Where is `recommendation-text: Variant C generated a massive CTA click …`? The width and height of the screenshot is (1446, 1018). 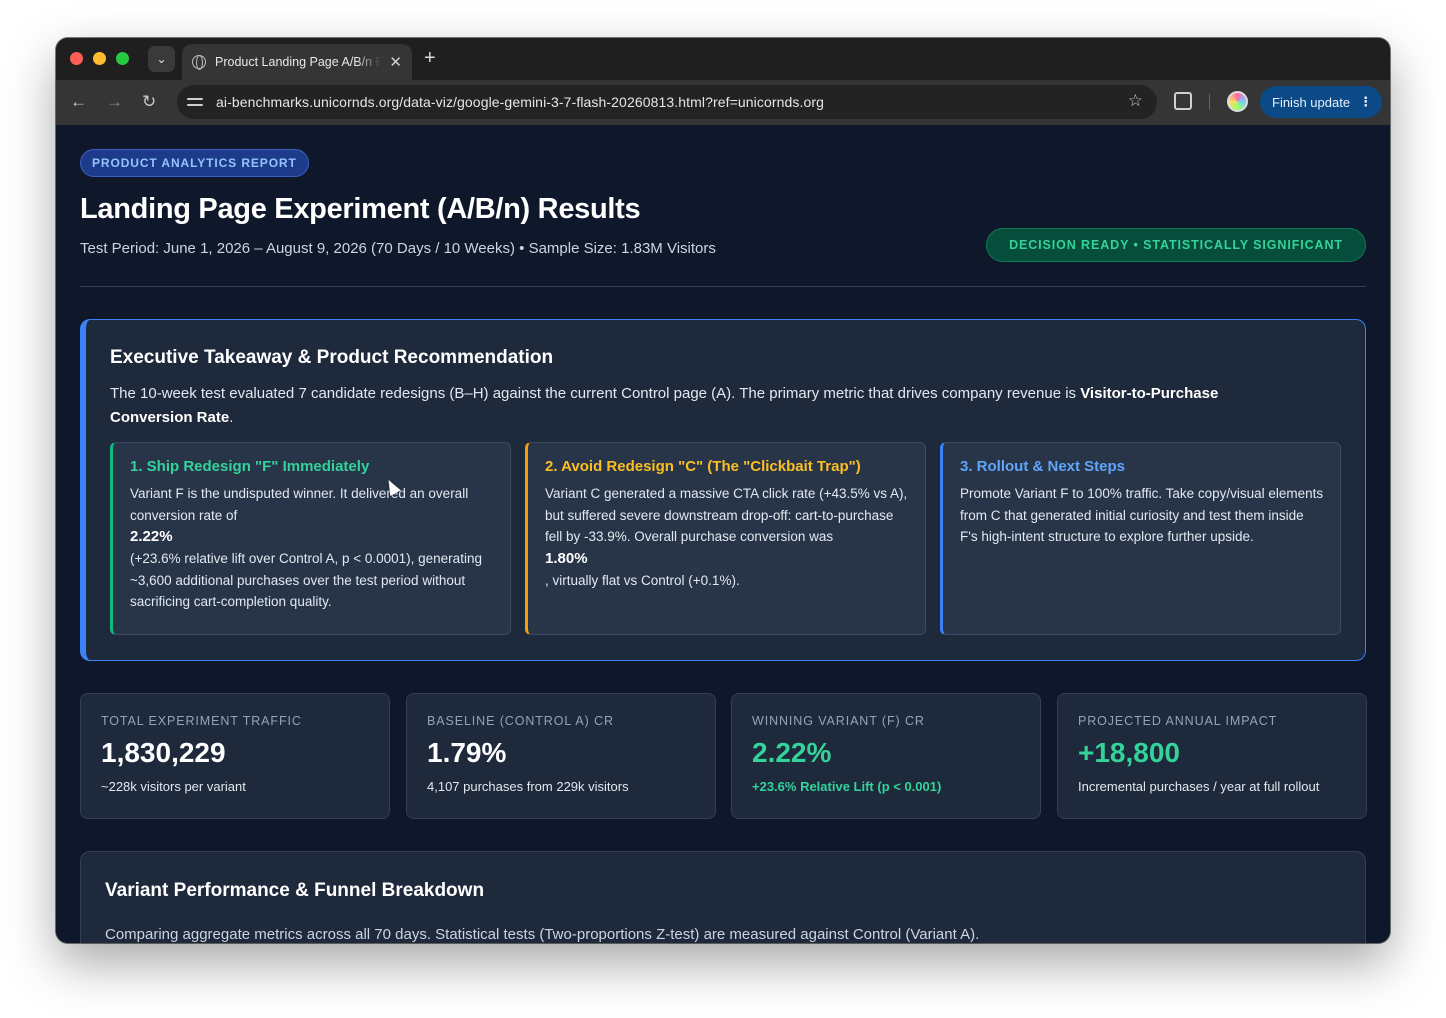
recommendation-text: Variant C generated a massive CTA click … is located at coordinates (727, 537).